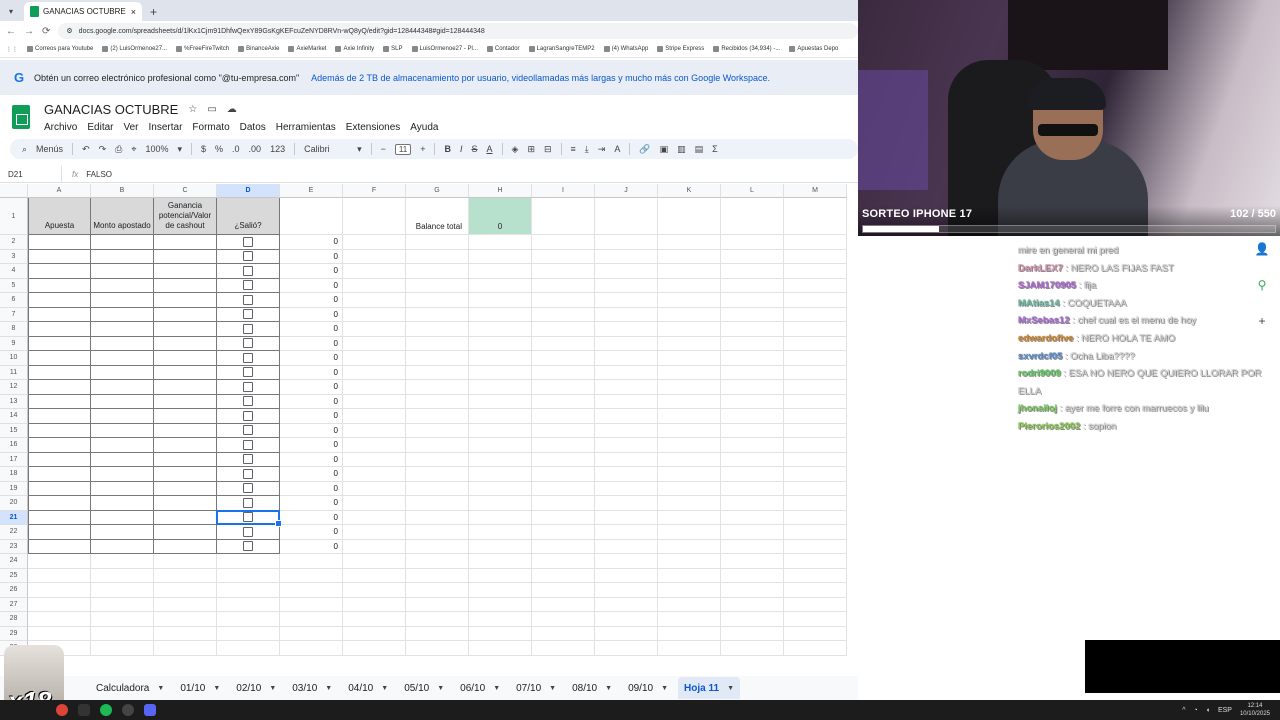 This screenshot has height=720, width=1280. I want to click on row-header: 13, so click(14, 401).